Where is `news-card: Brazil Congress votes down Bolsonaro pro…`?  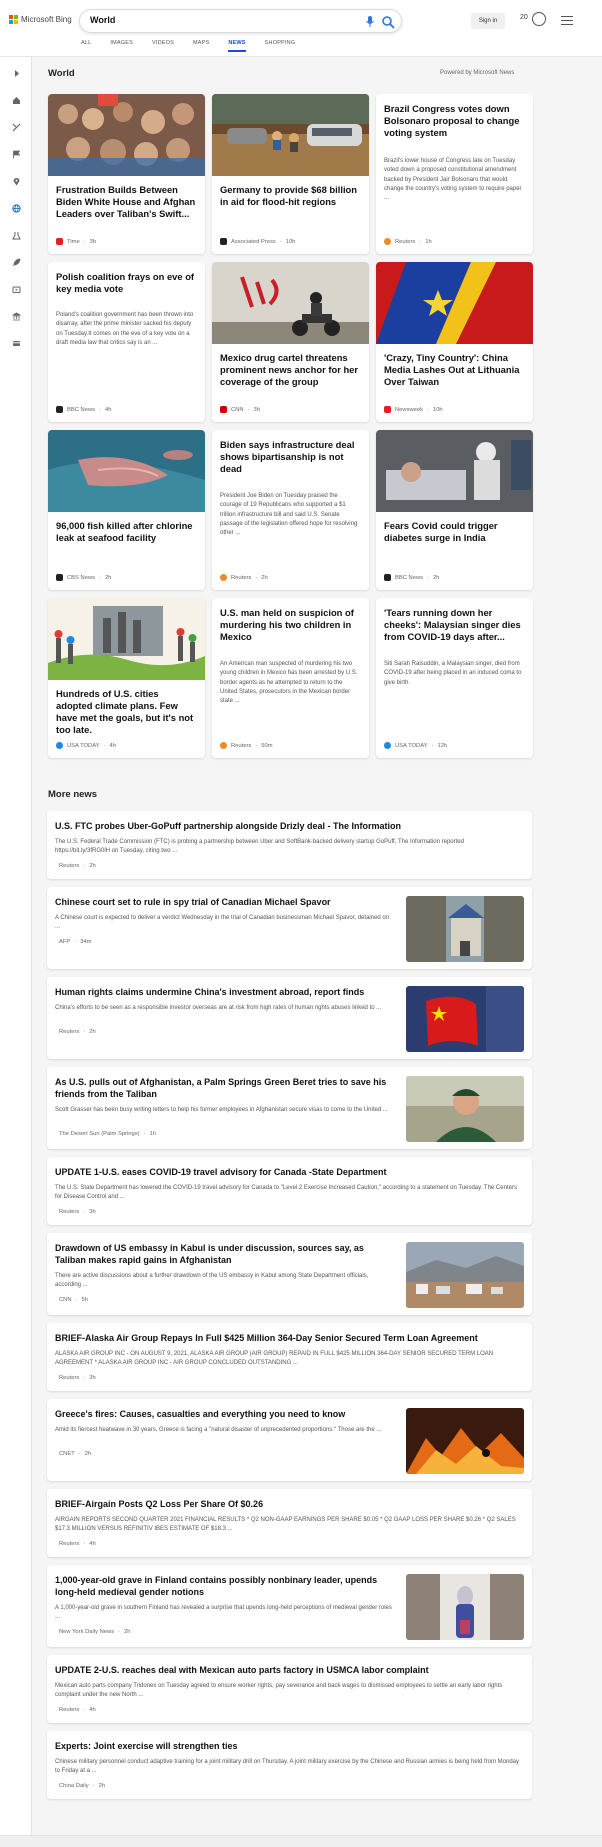 news-card: Brazil Congress votes down Bolsonaro pro… is located at coordinates (454, 174).